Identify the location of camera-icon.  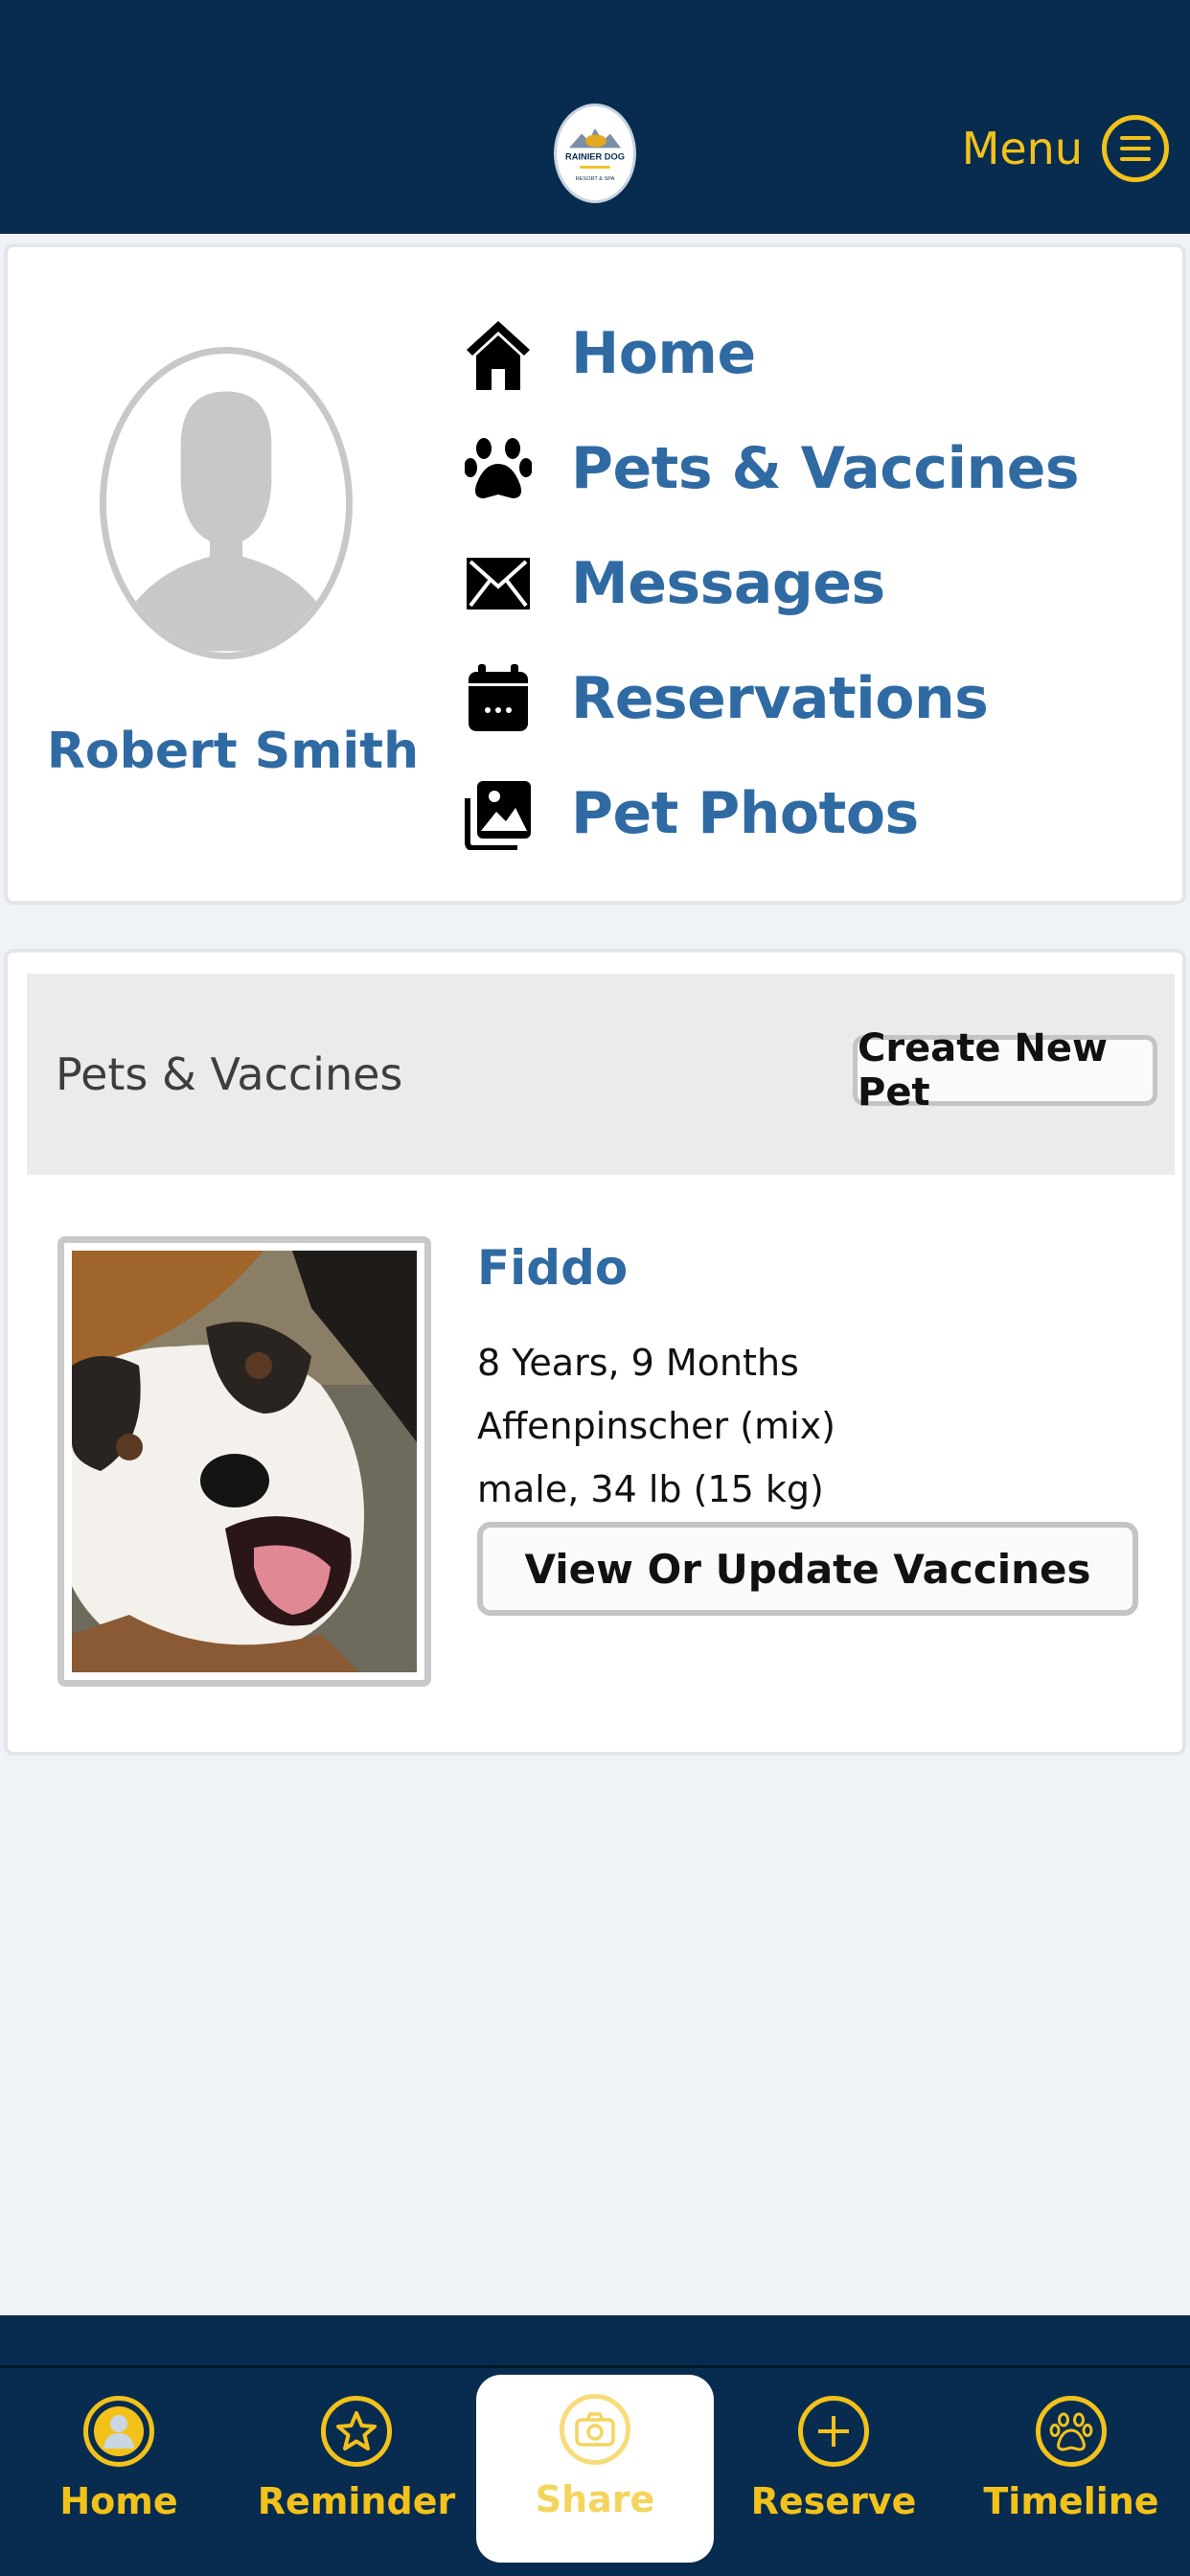
(595, 2429).